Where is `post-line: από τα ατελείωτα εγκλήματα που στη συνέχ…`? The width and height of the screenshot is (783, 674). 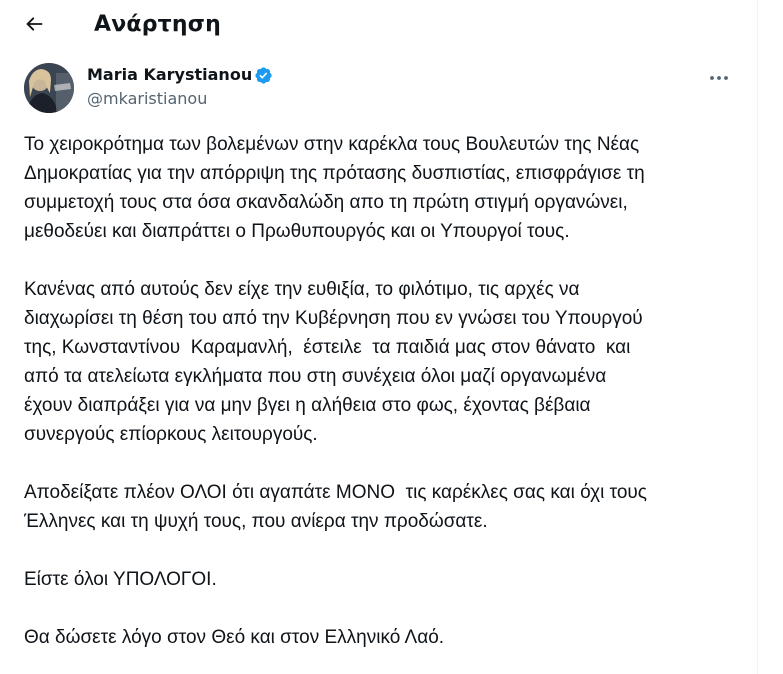 post-line: από τα ατελείωτα εγκλήματα που στη συνέχ… is located at coordinates (315, 376).